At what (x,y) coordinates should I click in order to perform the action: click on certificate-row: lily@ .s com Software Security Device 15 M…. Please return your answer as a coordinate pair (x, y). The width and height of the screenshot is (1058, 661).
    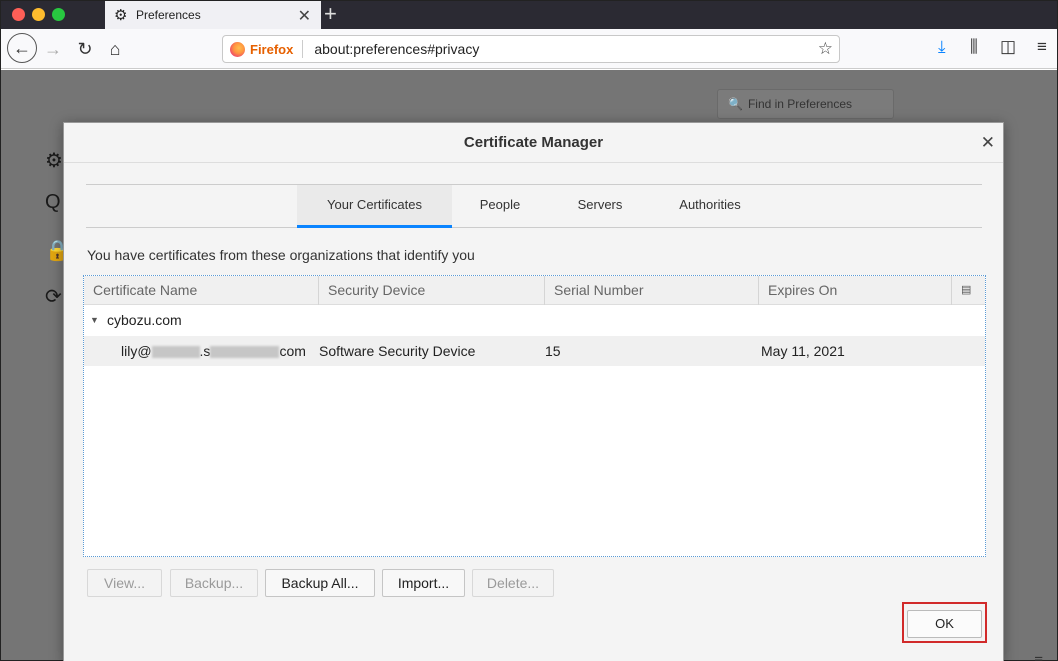
    Looking at the image, I should click on (534, 351).